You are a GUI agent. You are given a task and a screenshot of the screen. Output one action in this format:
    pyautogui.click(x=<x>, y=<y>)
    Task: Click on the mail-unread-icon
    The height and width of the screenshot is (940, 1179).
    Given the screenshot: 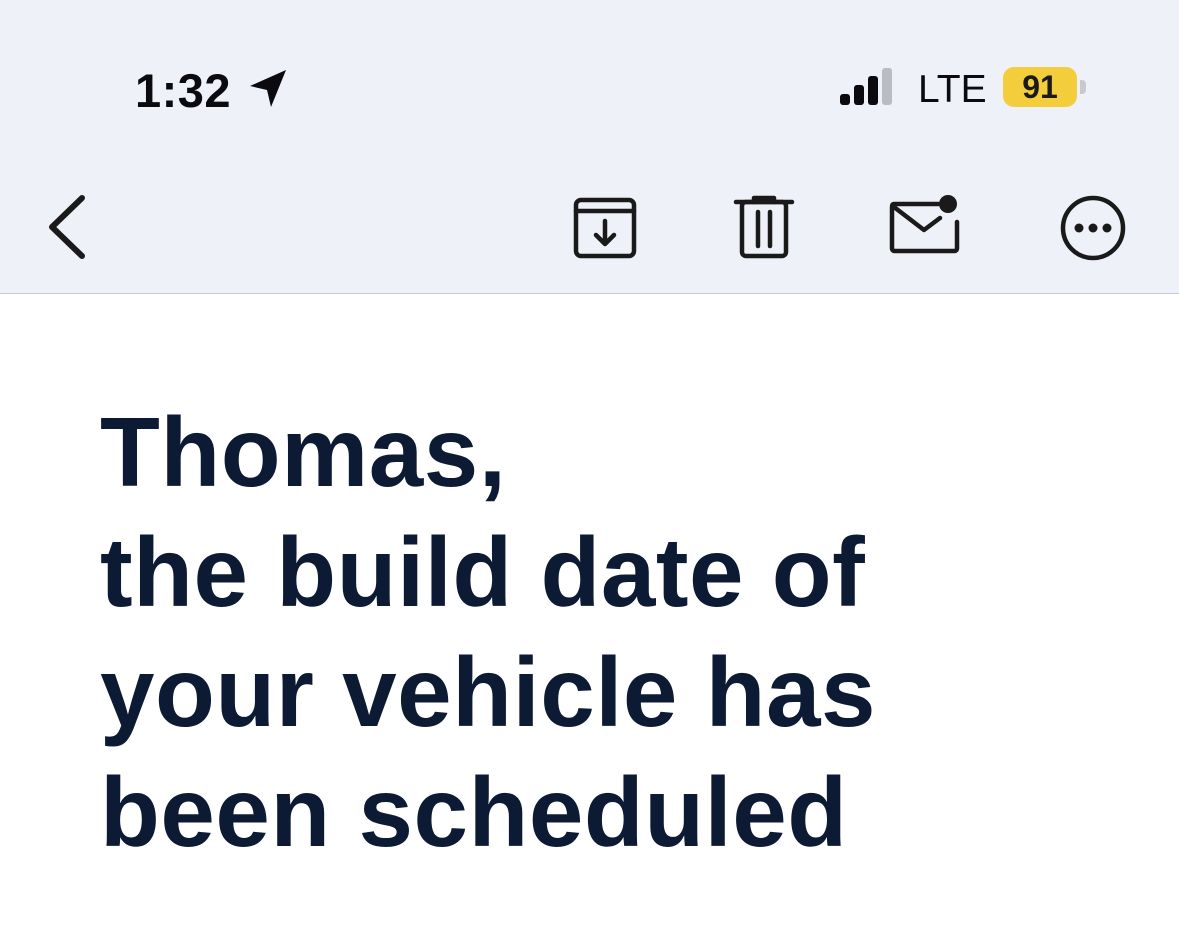 What is the action you would take?
    pyautogui.click(x=924, y=224)
    